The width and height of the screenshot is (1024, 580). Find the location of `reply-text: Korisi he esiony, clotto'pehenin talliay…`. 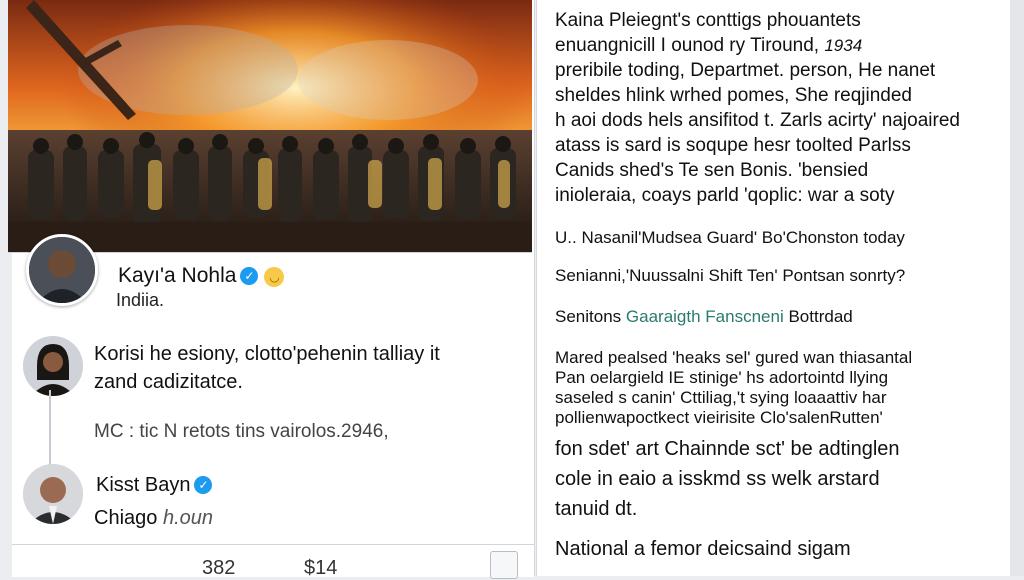

reply-text: Korisi he esiony, clotto'pehenin talliay… is located at coordinates (267, 368).